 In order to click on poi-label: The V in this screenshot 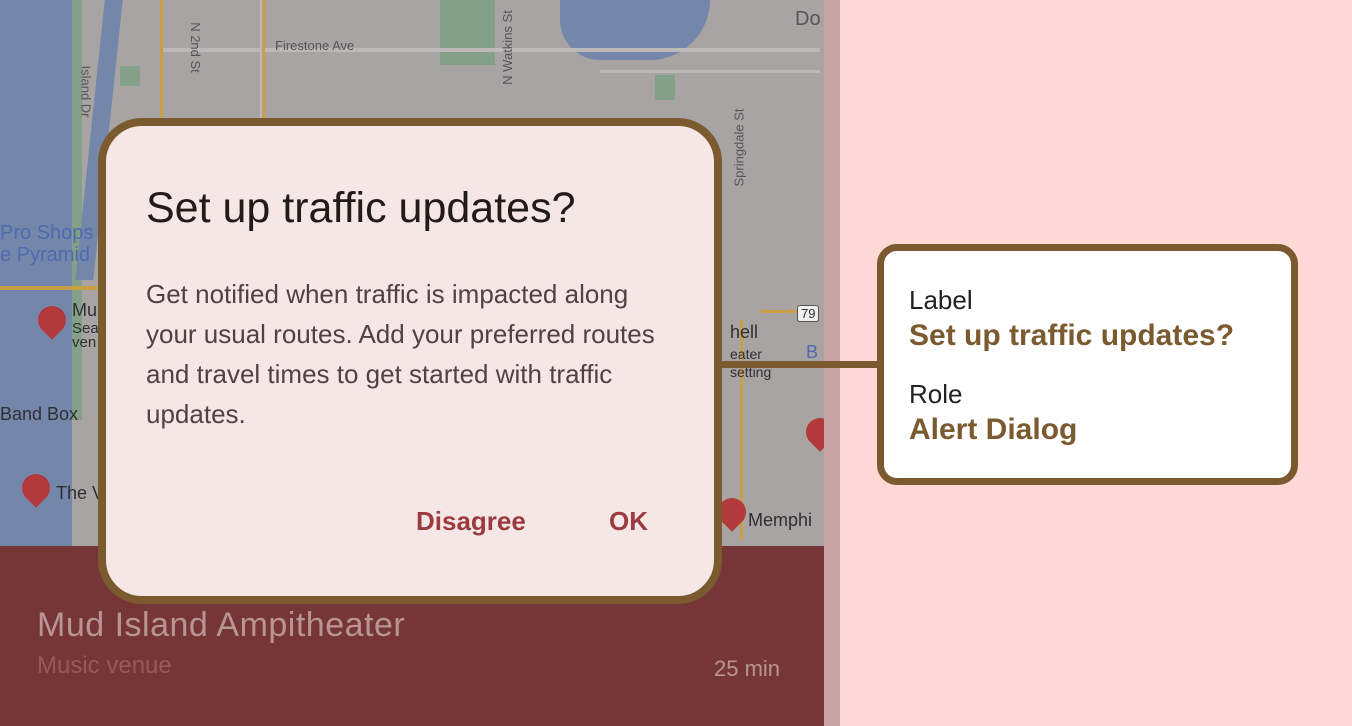, I will do `click(80, 493)`.